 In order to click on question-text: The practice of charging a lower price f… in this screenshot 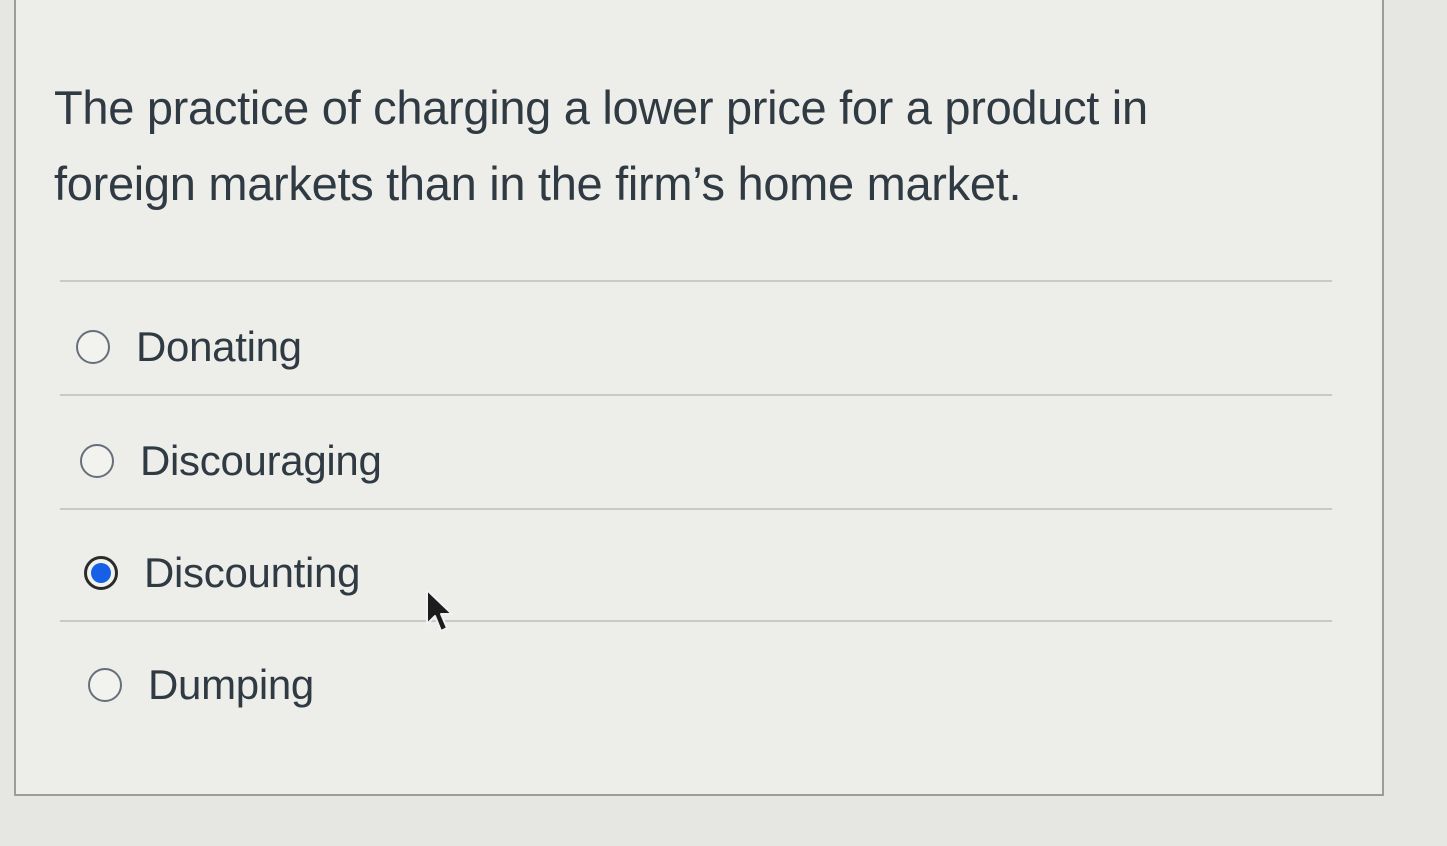, I will do `click(654, 146)`.